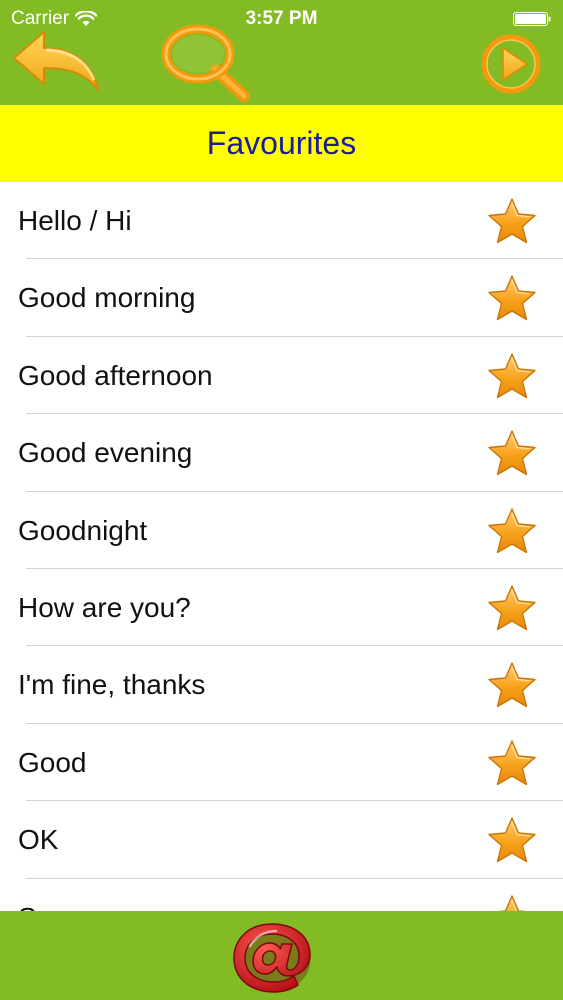 The height and width of the screenshot is (1000, 563). What do you see at coordinates (206, 64) in the screenshot?
I see `magnifier-icon` at bounding box center [206, 64].